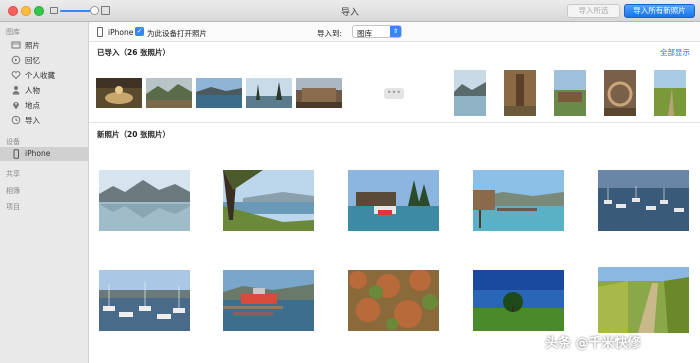 This screenshot has width=700, height=363. I want to click on import-destination-select: 图库 ⇕, so click(377, 31).